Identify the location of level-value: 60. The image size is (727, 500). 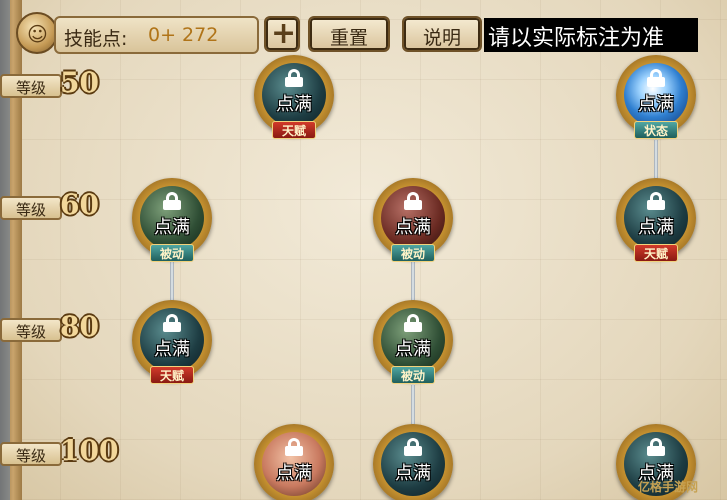
(79, 204).